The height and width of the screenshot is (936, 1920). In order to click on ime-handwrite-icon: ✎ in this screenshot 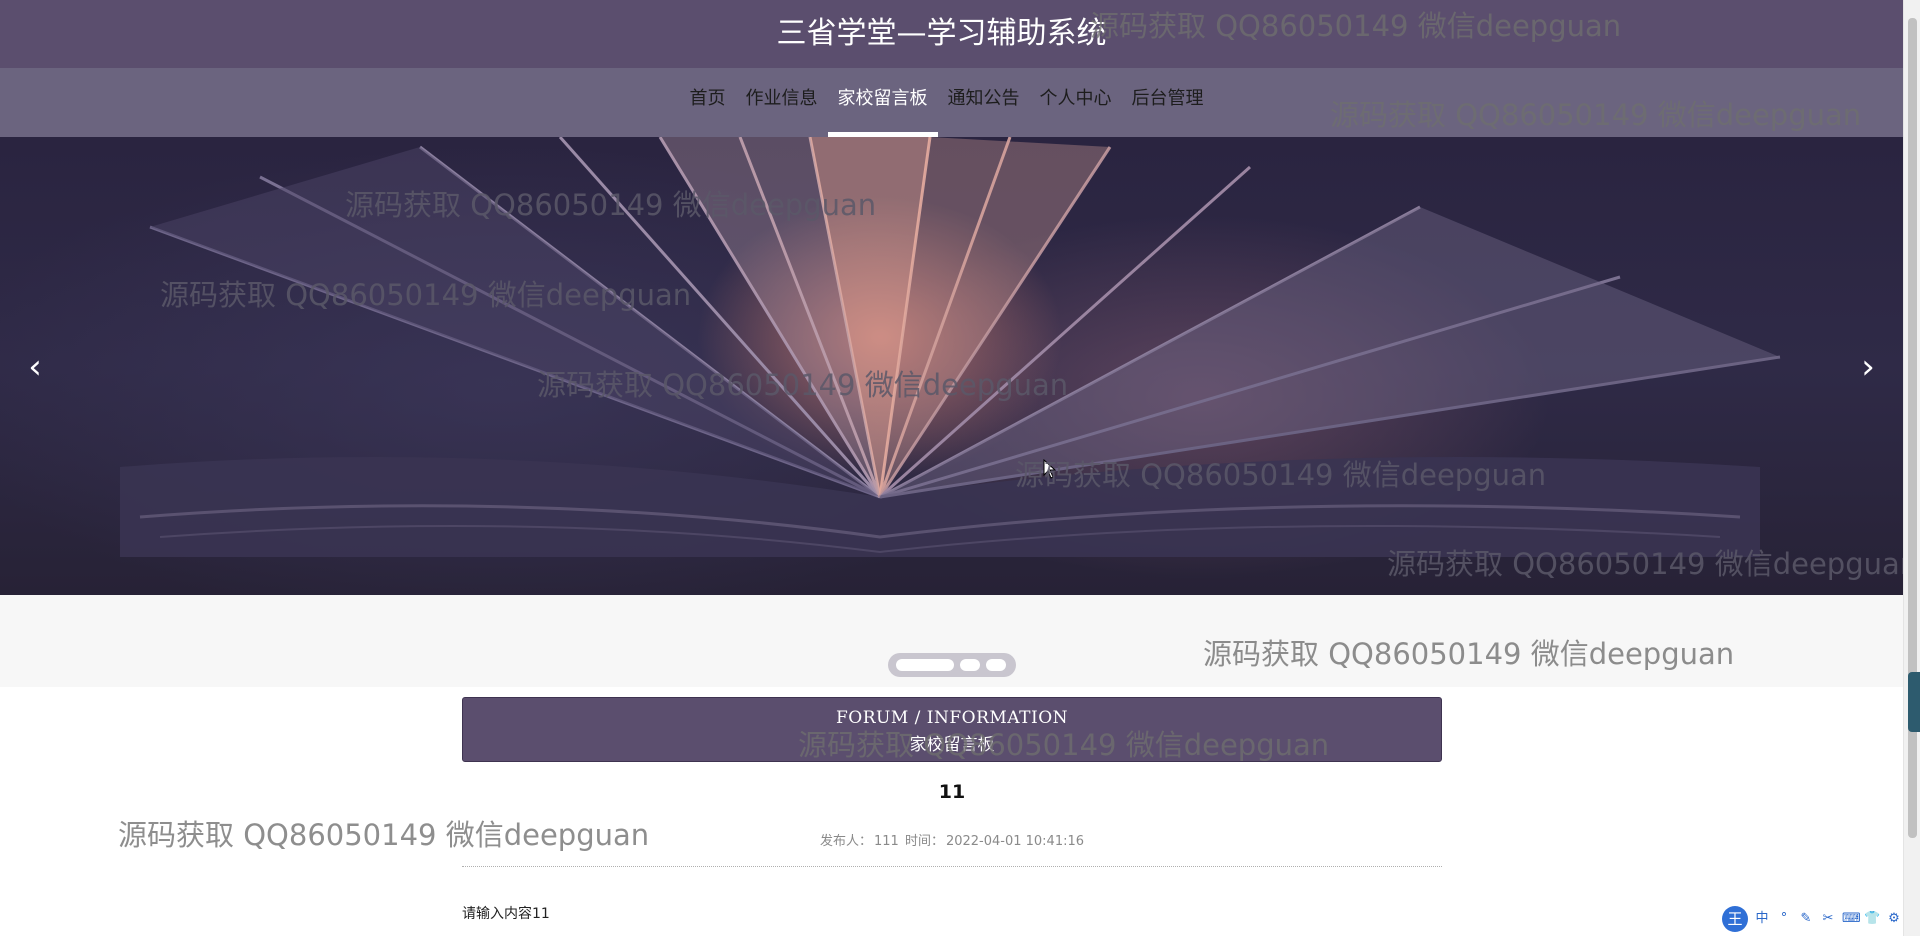, I will do `click(1806, 919)`.